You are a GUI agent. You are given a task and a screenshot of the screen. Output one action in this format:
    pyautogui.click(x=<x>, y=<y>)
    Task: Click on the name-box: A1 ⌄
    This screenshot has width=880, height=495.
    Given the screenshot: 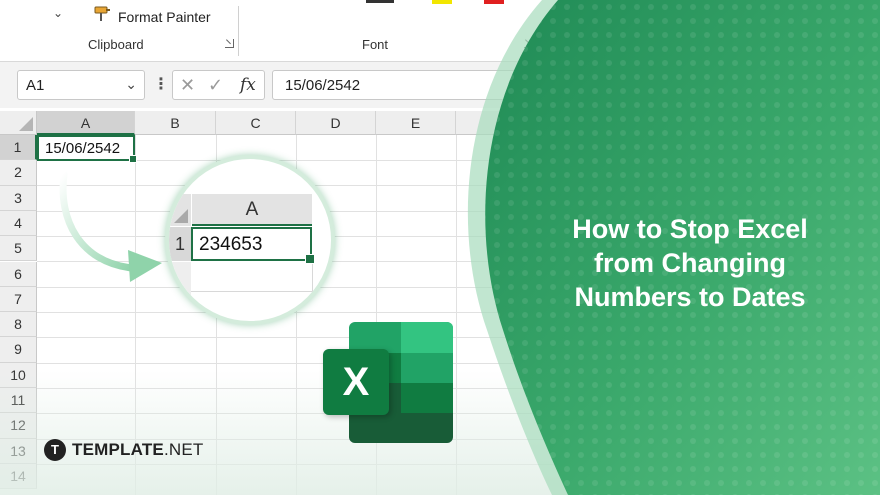 What is the action you would take?
    pyautogui.click(x=81, y=85)
    